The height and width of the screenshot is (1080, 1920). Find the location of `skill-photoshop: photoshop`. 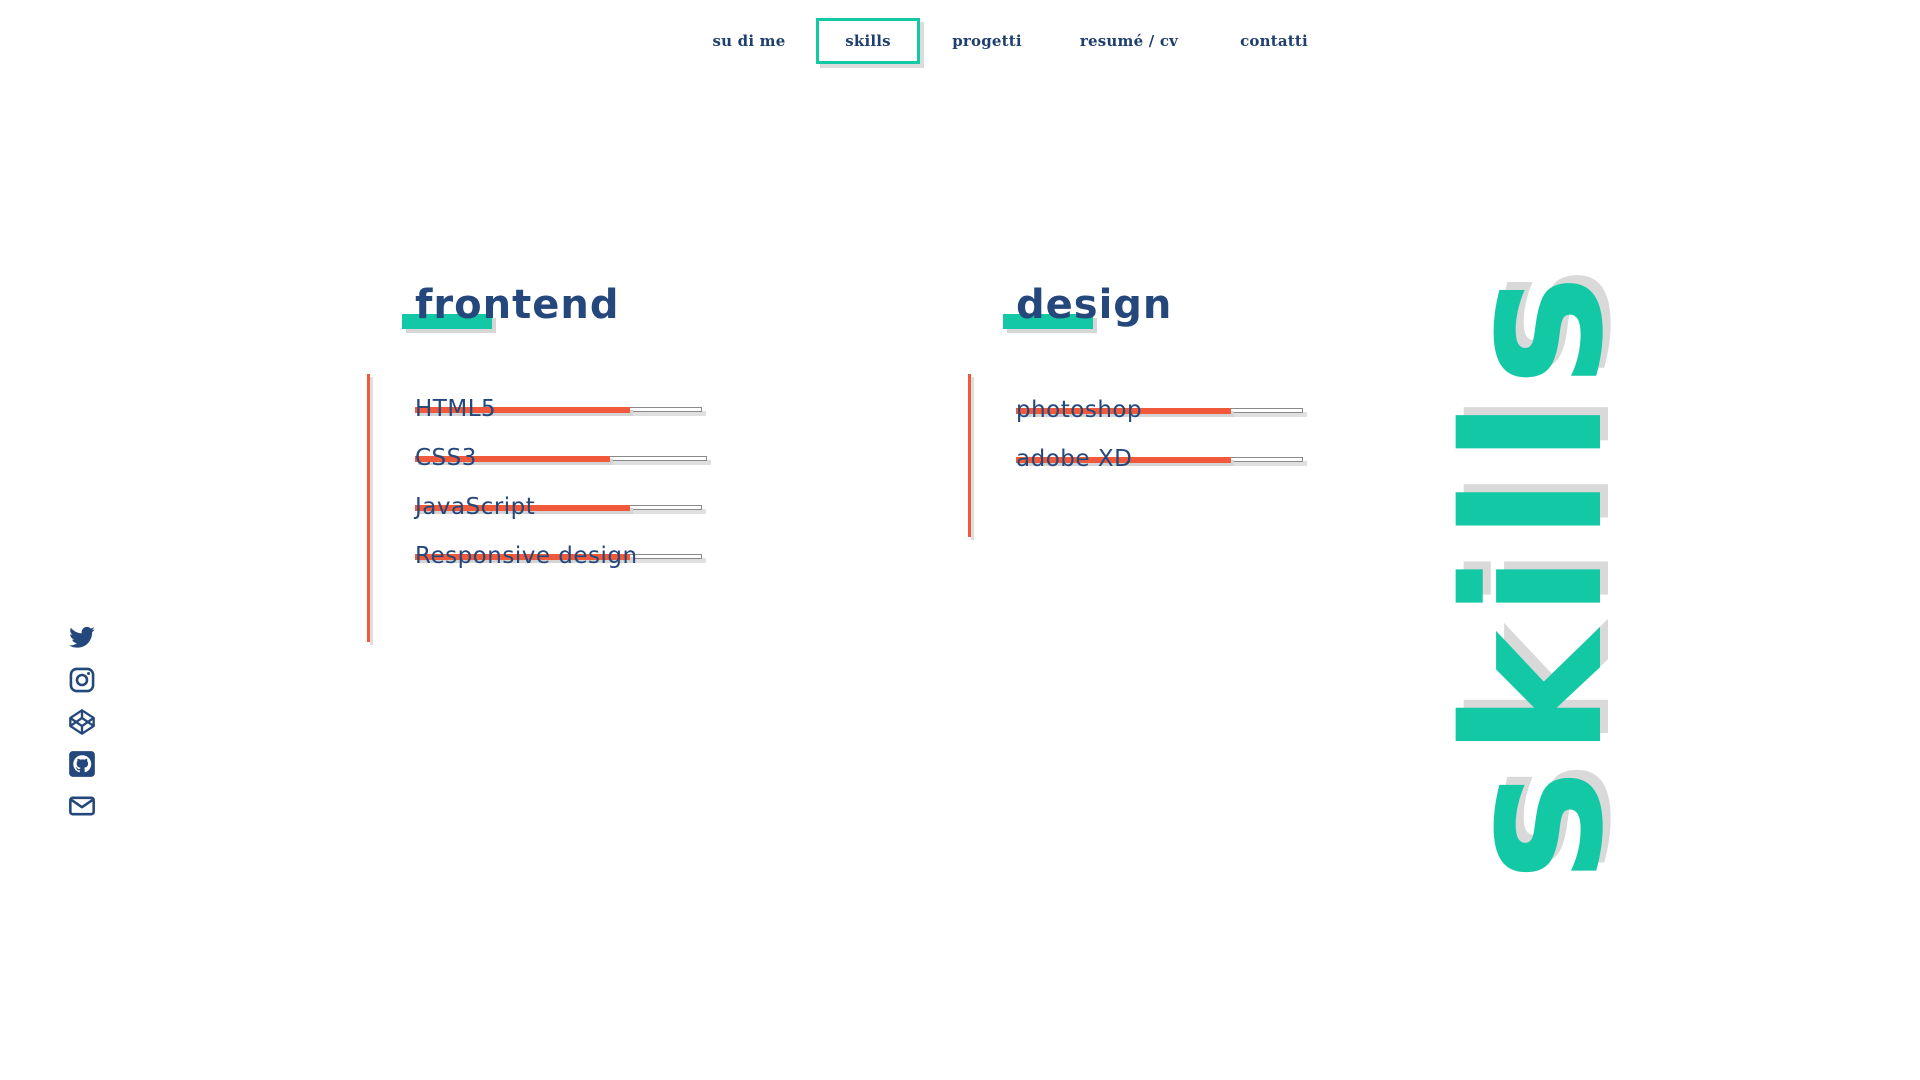

skill-photoshop: photoshop is located at coordinates (1181, 419).